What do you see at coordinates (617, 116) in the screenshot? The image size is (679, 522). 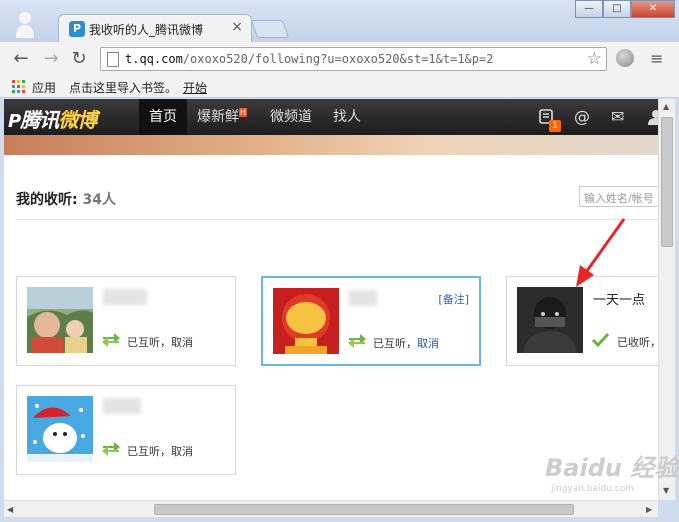 I see `mail-icon: ✉` at bounding box center [617, 116].